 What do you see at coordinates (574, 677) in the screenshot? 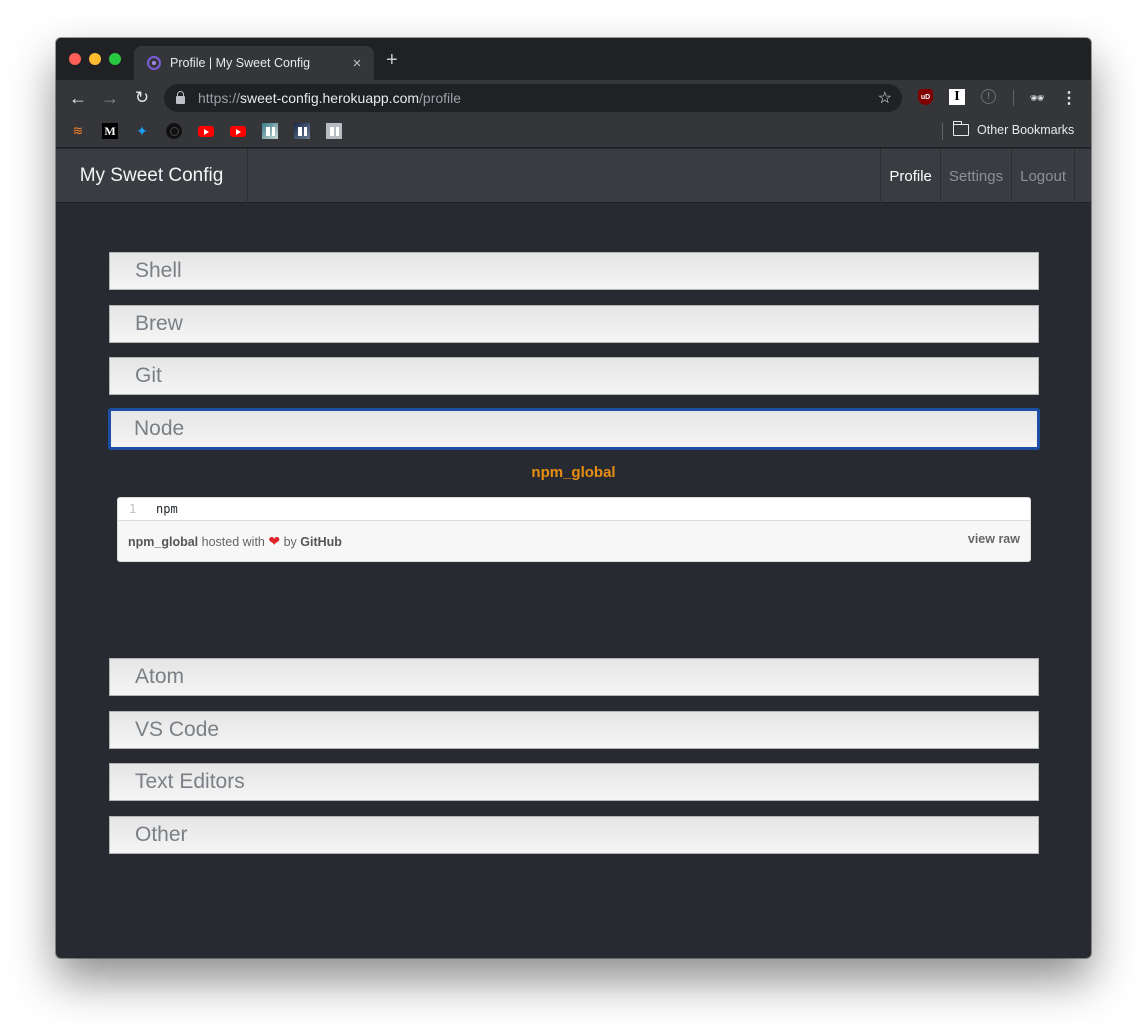
I see `section-atom: Atom` at bounding box center [574, 677].